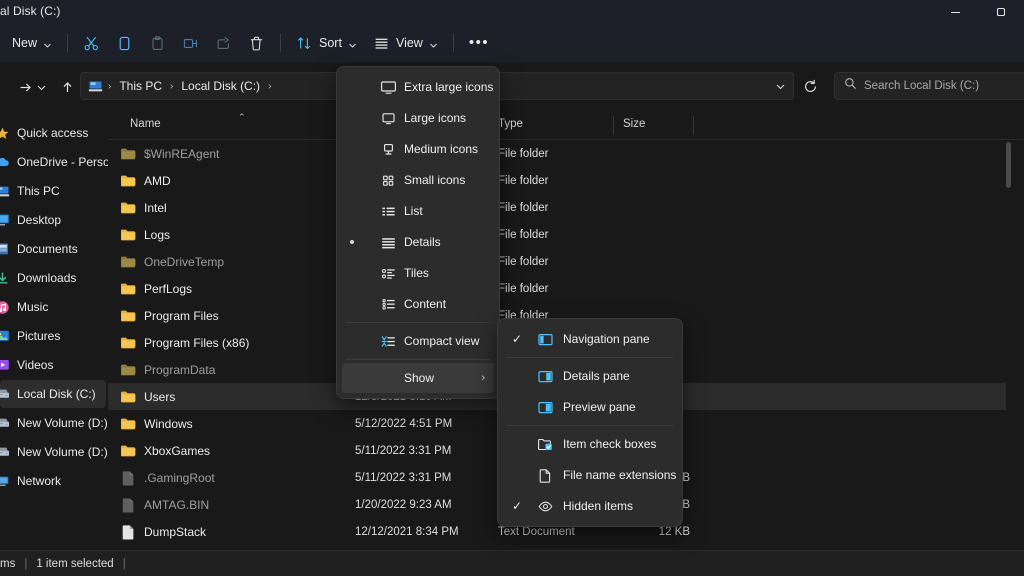  What do you see at coordinates (557, 207) in the screenshot?
I see `table-row: Intel File folder` at bounding box center [557, 207].